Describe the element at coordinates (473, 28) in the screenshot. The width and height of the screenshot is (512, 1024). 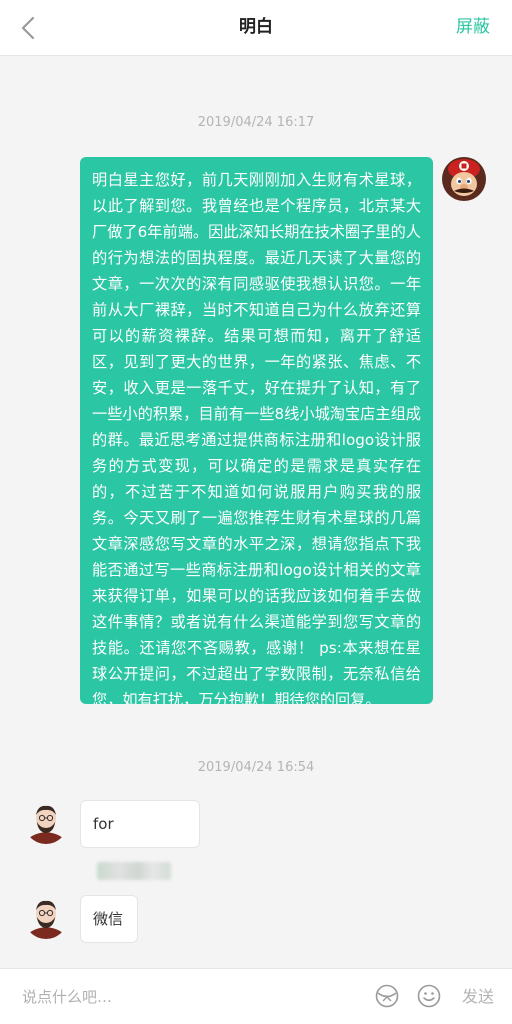
I see `block-button: 屏蔽` at that location.